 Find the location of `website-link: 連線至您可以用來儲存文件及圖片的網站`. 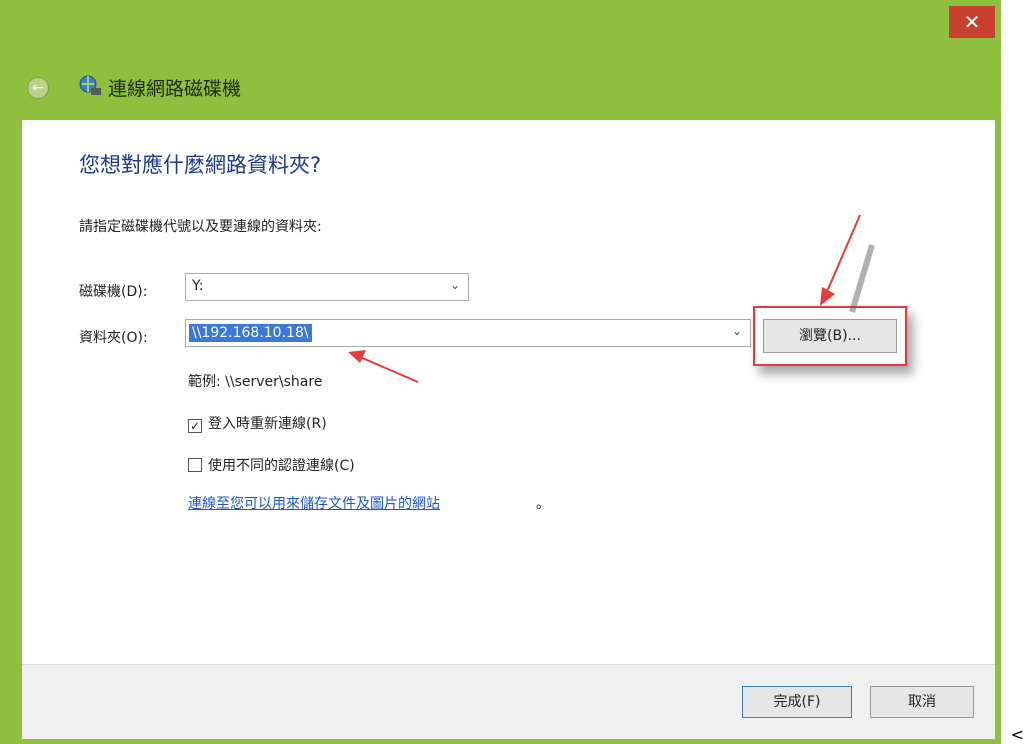

website-link: 連線至您可以用來儲存文件及圖片的網站 is located at coordinates (314, 503).